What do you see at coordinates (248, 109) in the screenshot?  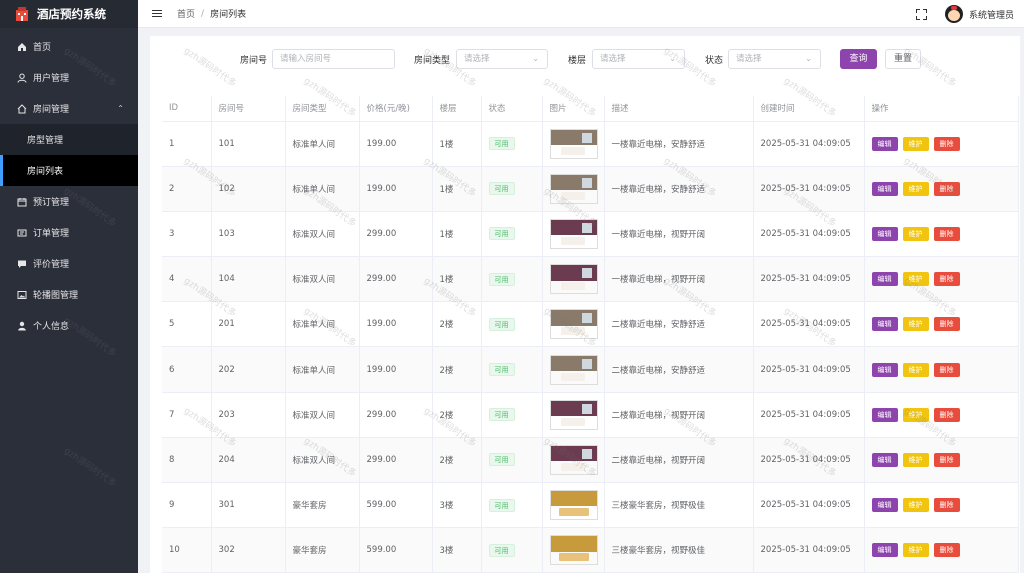 I see `col-header-room-no: 房间号` at bounding box center [248, 109].